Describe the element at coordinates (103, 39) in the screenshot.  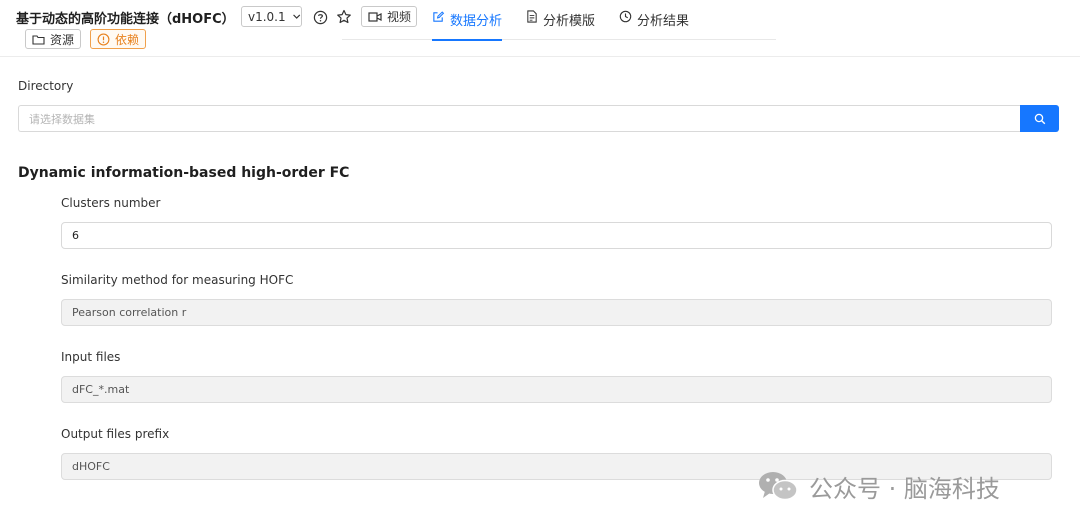
I see `warning-icon` at that location.